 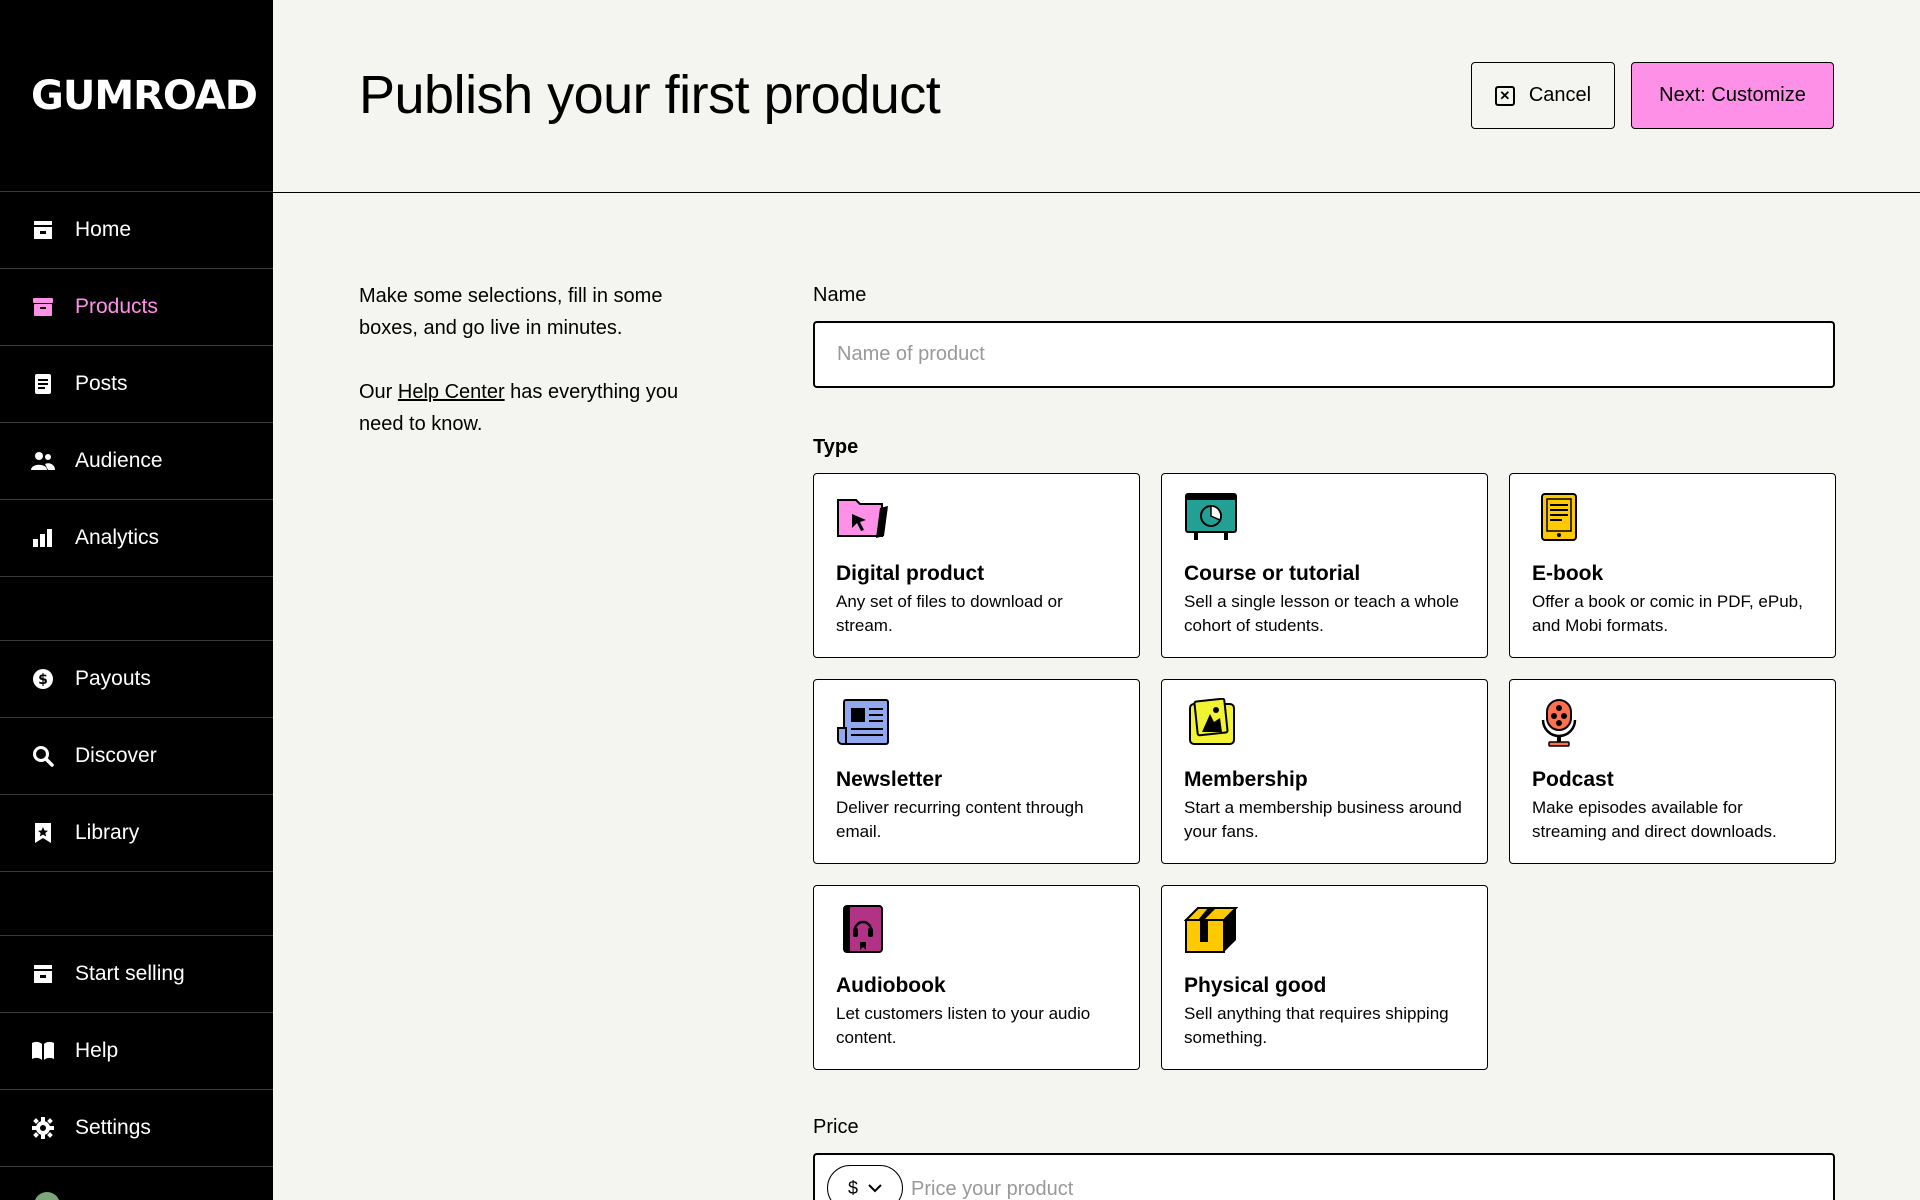 I want to click on chevron-down-icon, so click(x=875, y=1188).